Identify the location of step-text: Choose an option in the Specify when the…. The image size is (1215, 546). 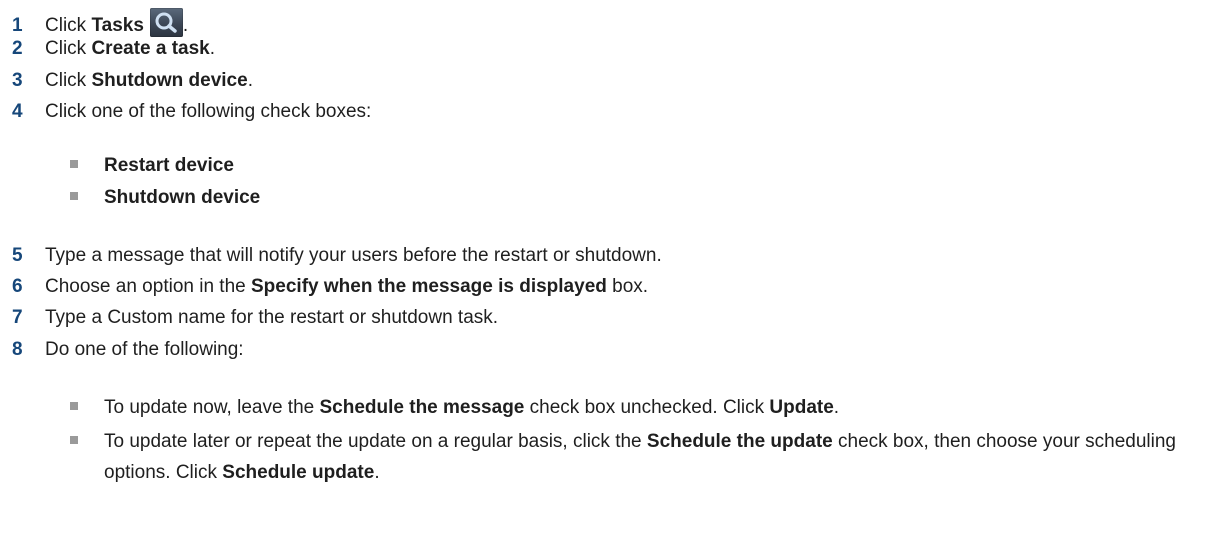
(347, 286).